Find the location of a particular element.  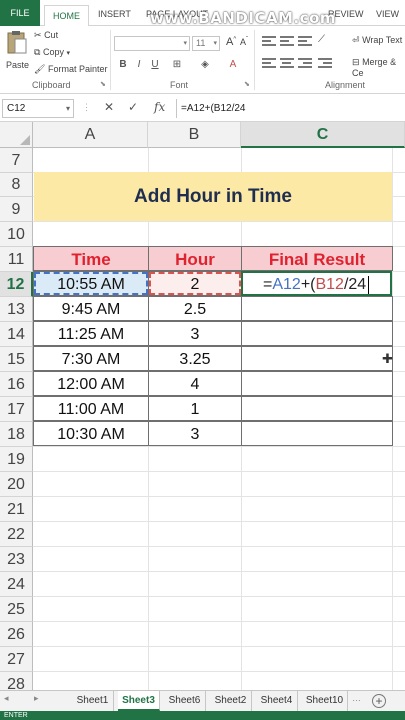

align-center-icon is located at coordinates (287, 64).